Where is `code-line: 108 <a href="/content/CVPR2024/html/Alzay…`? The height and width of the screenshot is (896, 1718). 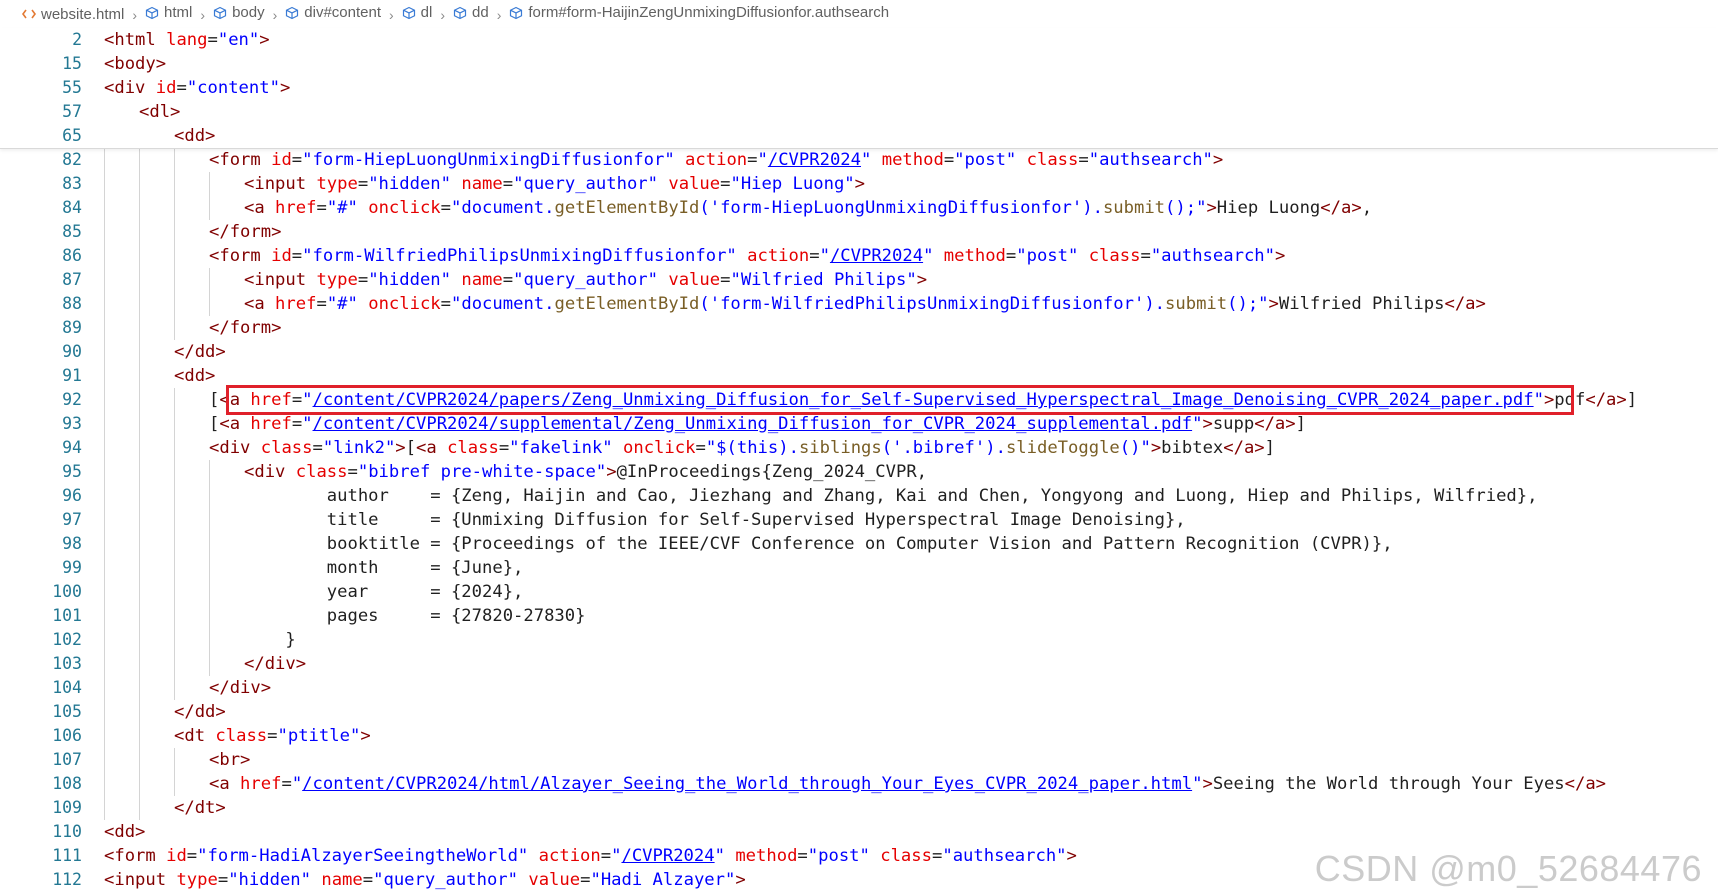 code-line: 108 <a href="/content/CVPR2024/html/Alzay… is located at coordinates (859, 784).